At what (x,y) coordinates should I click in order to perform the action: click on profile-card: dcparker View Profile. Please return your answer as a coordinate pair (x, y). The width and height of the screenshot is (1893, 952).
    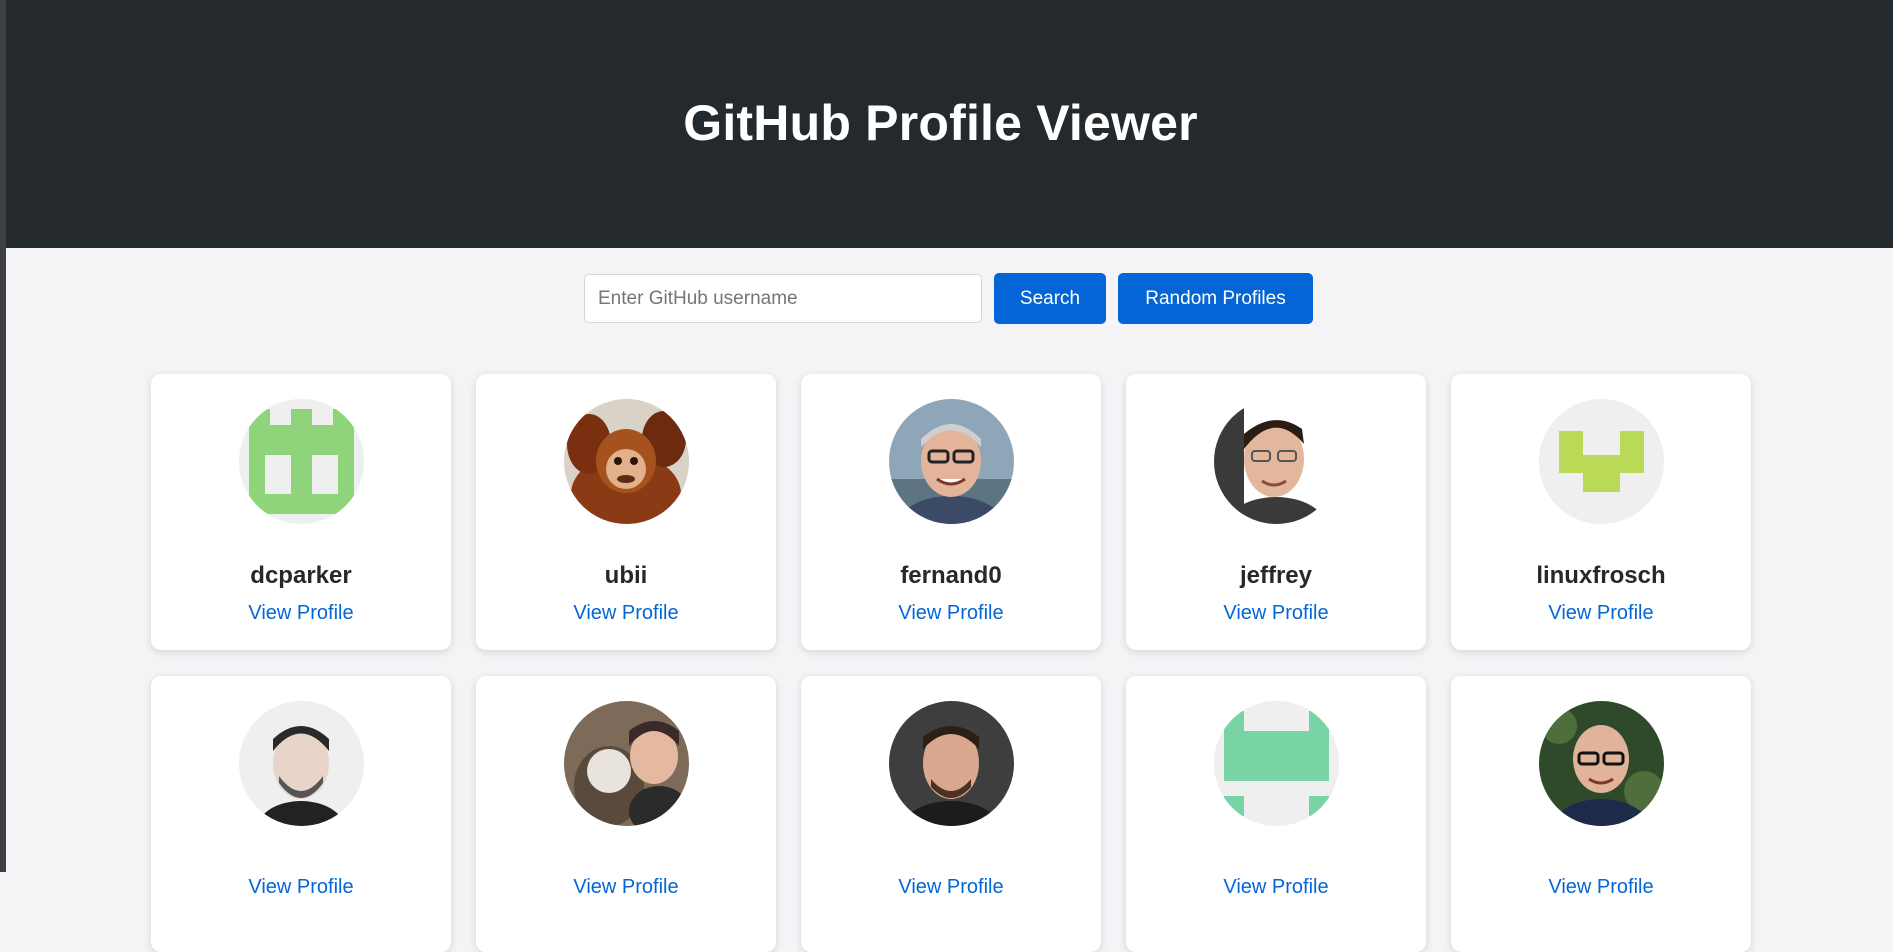
    Looking at the image, I should click on (301, 512).